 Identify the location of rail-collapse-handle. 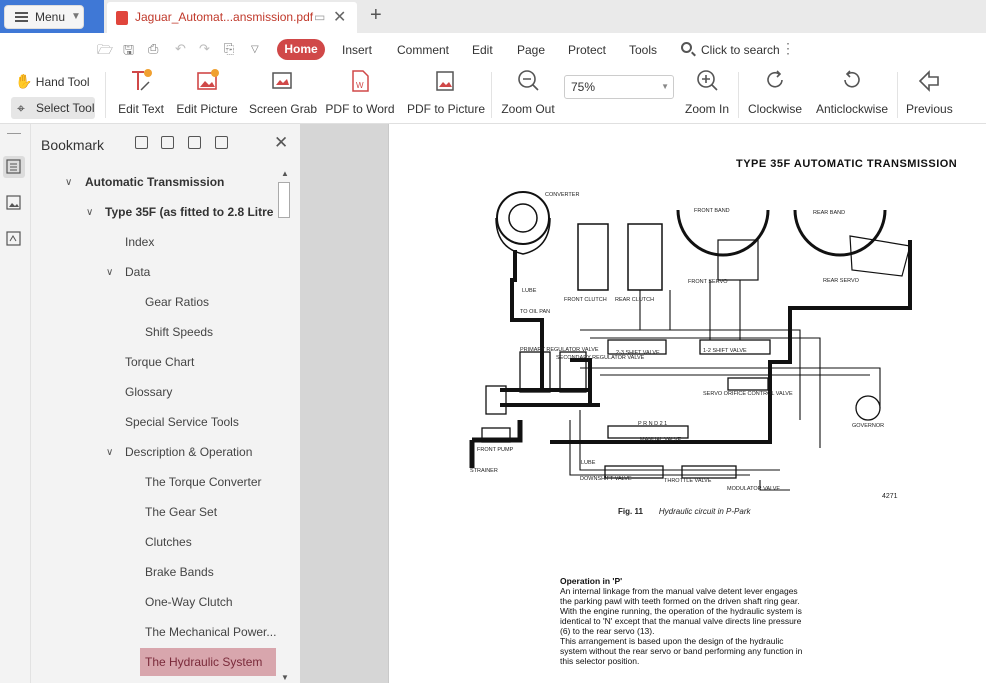
(14, 133).